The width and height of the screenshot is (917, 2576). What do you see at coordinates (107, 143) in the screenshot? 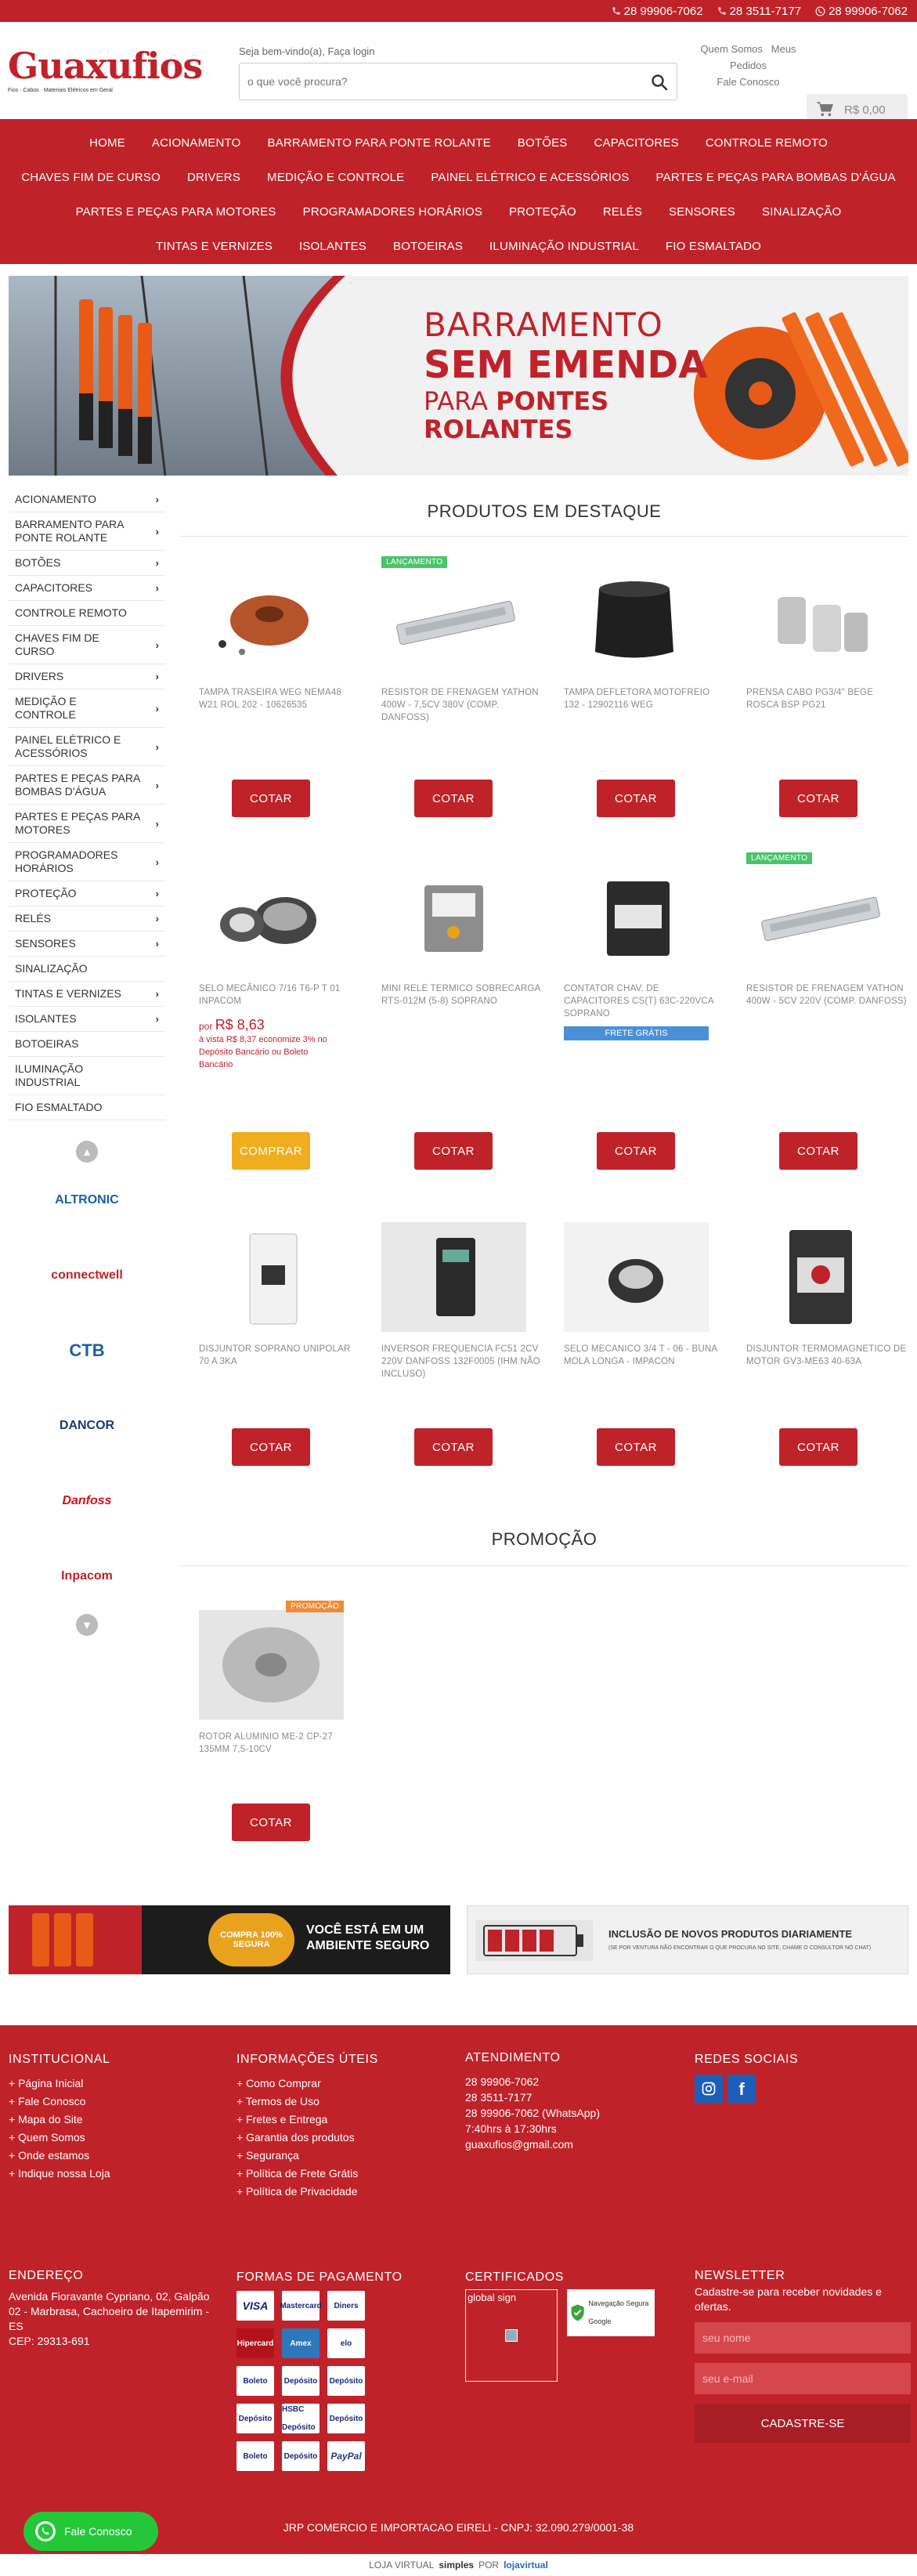
I see `nav-item: HOME` at bounding box center [107, 143].